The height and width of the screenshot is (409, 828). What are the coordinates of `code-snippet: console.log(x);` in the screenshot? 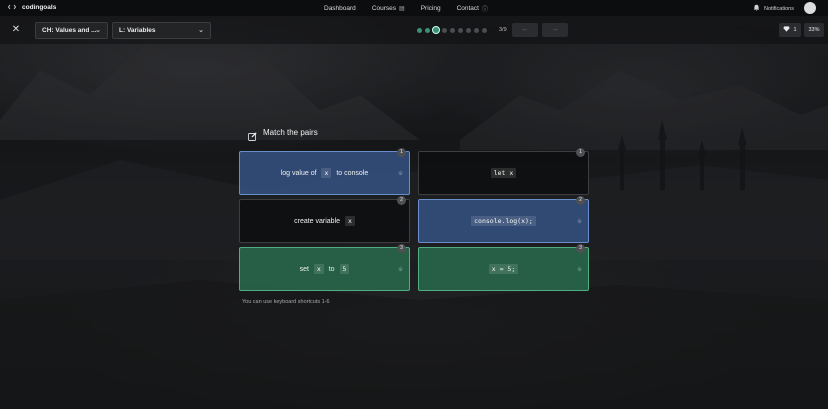 It's located at (503, 221).